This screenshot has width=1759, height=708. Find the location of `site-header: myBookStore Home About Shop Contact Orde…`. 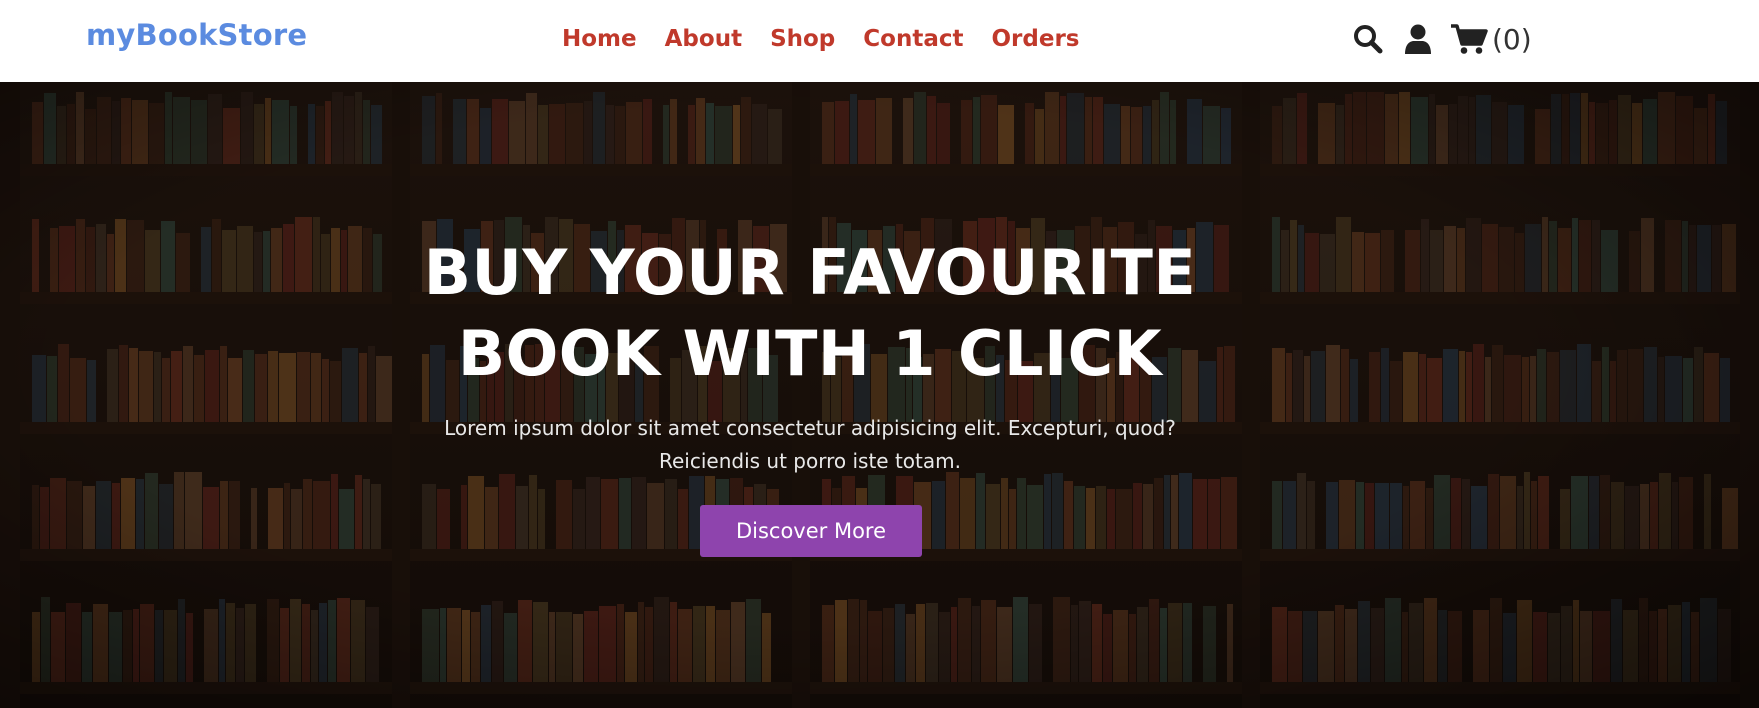

site-header: myBookStore Home About Shop Contact Orde… is located at coordinates (879, 41).